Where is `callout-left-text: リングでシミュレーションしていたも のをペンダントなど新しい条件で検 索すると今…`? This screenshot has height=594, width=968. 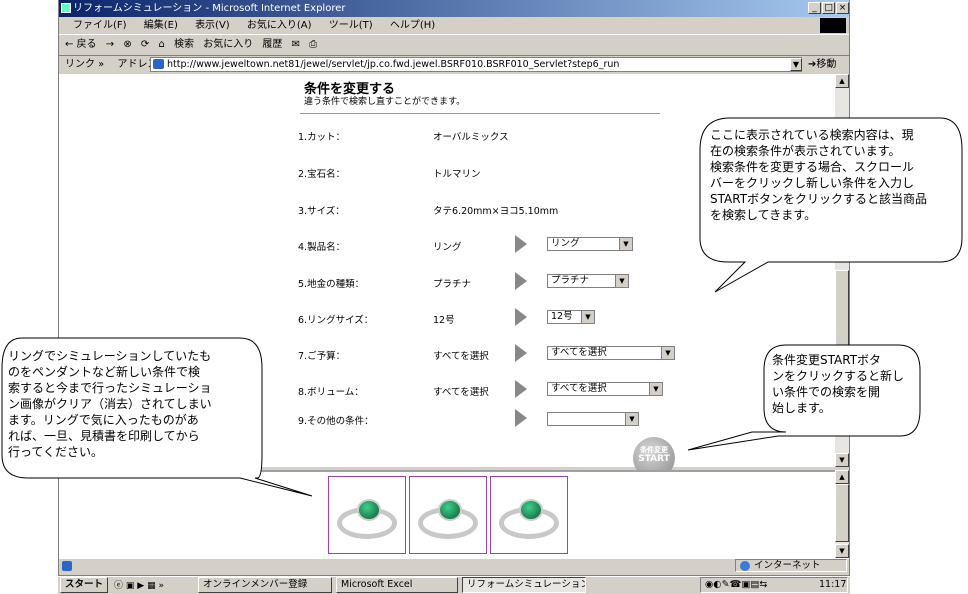
callout-left-text: リングでシミュレーションしていたも のをペンダントなど新しい条件で検 索すると今… is located at coordinates (110, 404).